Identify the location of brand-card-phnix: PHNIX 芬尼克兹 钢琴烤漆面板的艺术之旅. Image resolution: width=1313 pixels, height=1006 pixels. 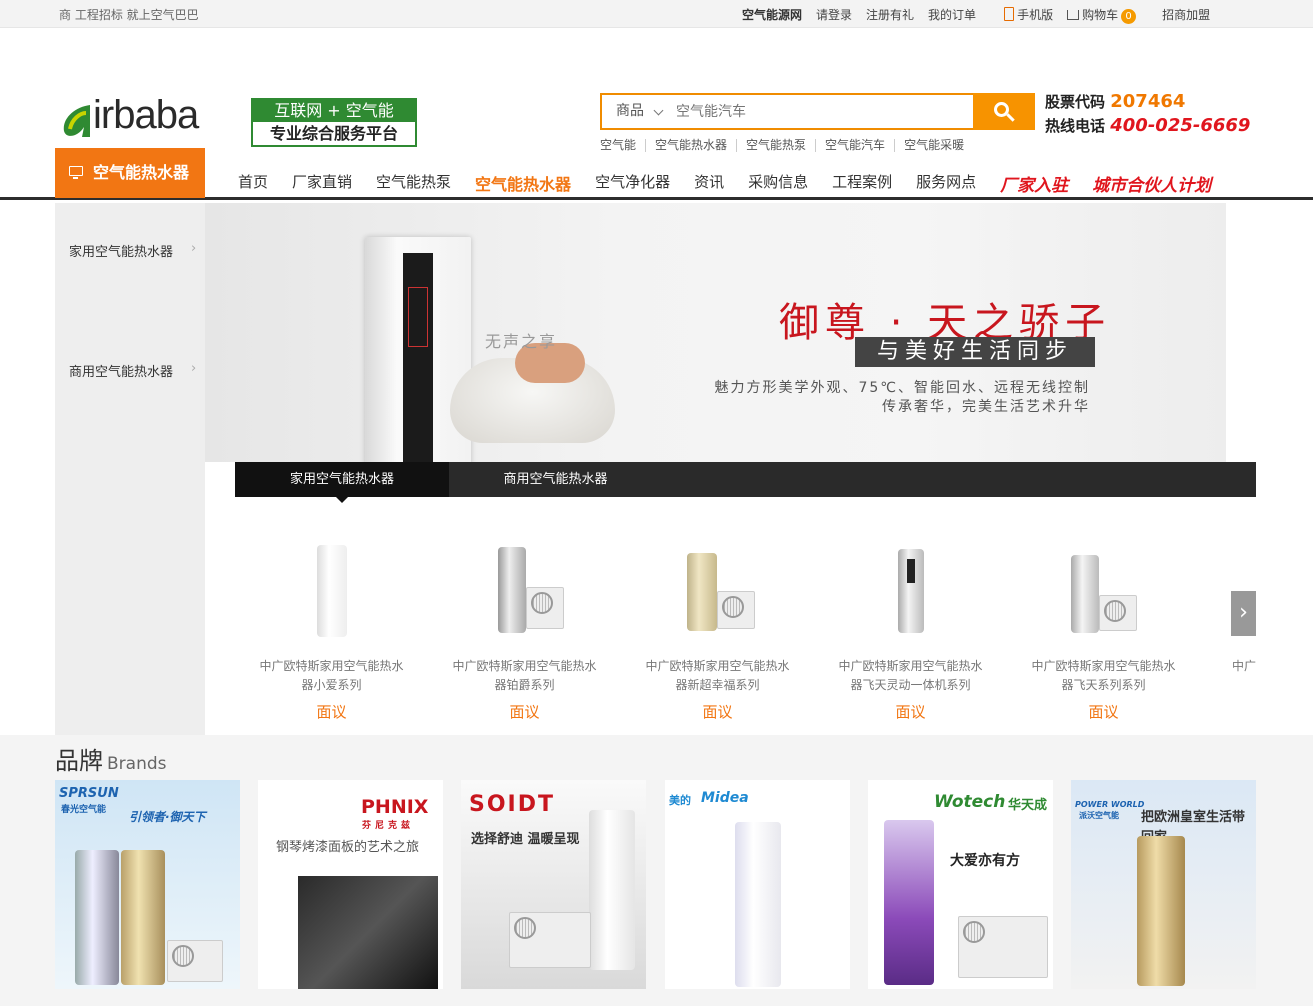
(350, 884).